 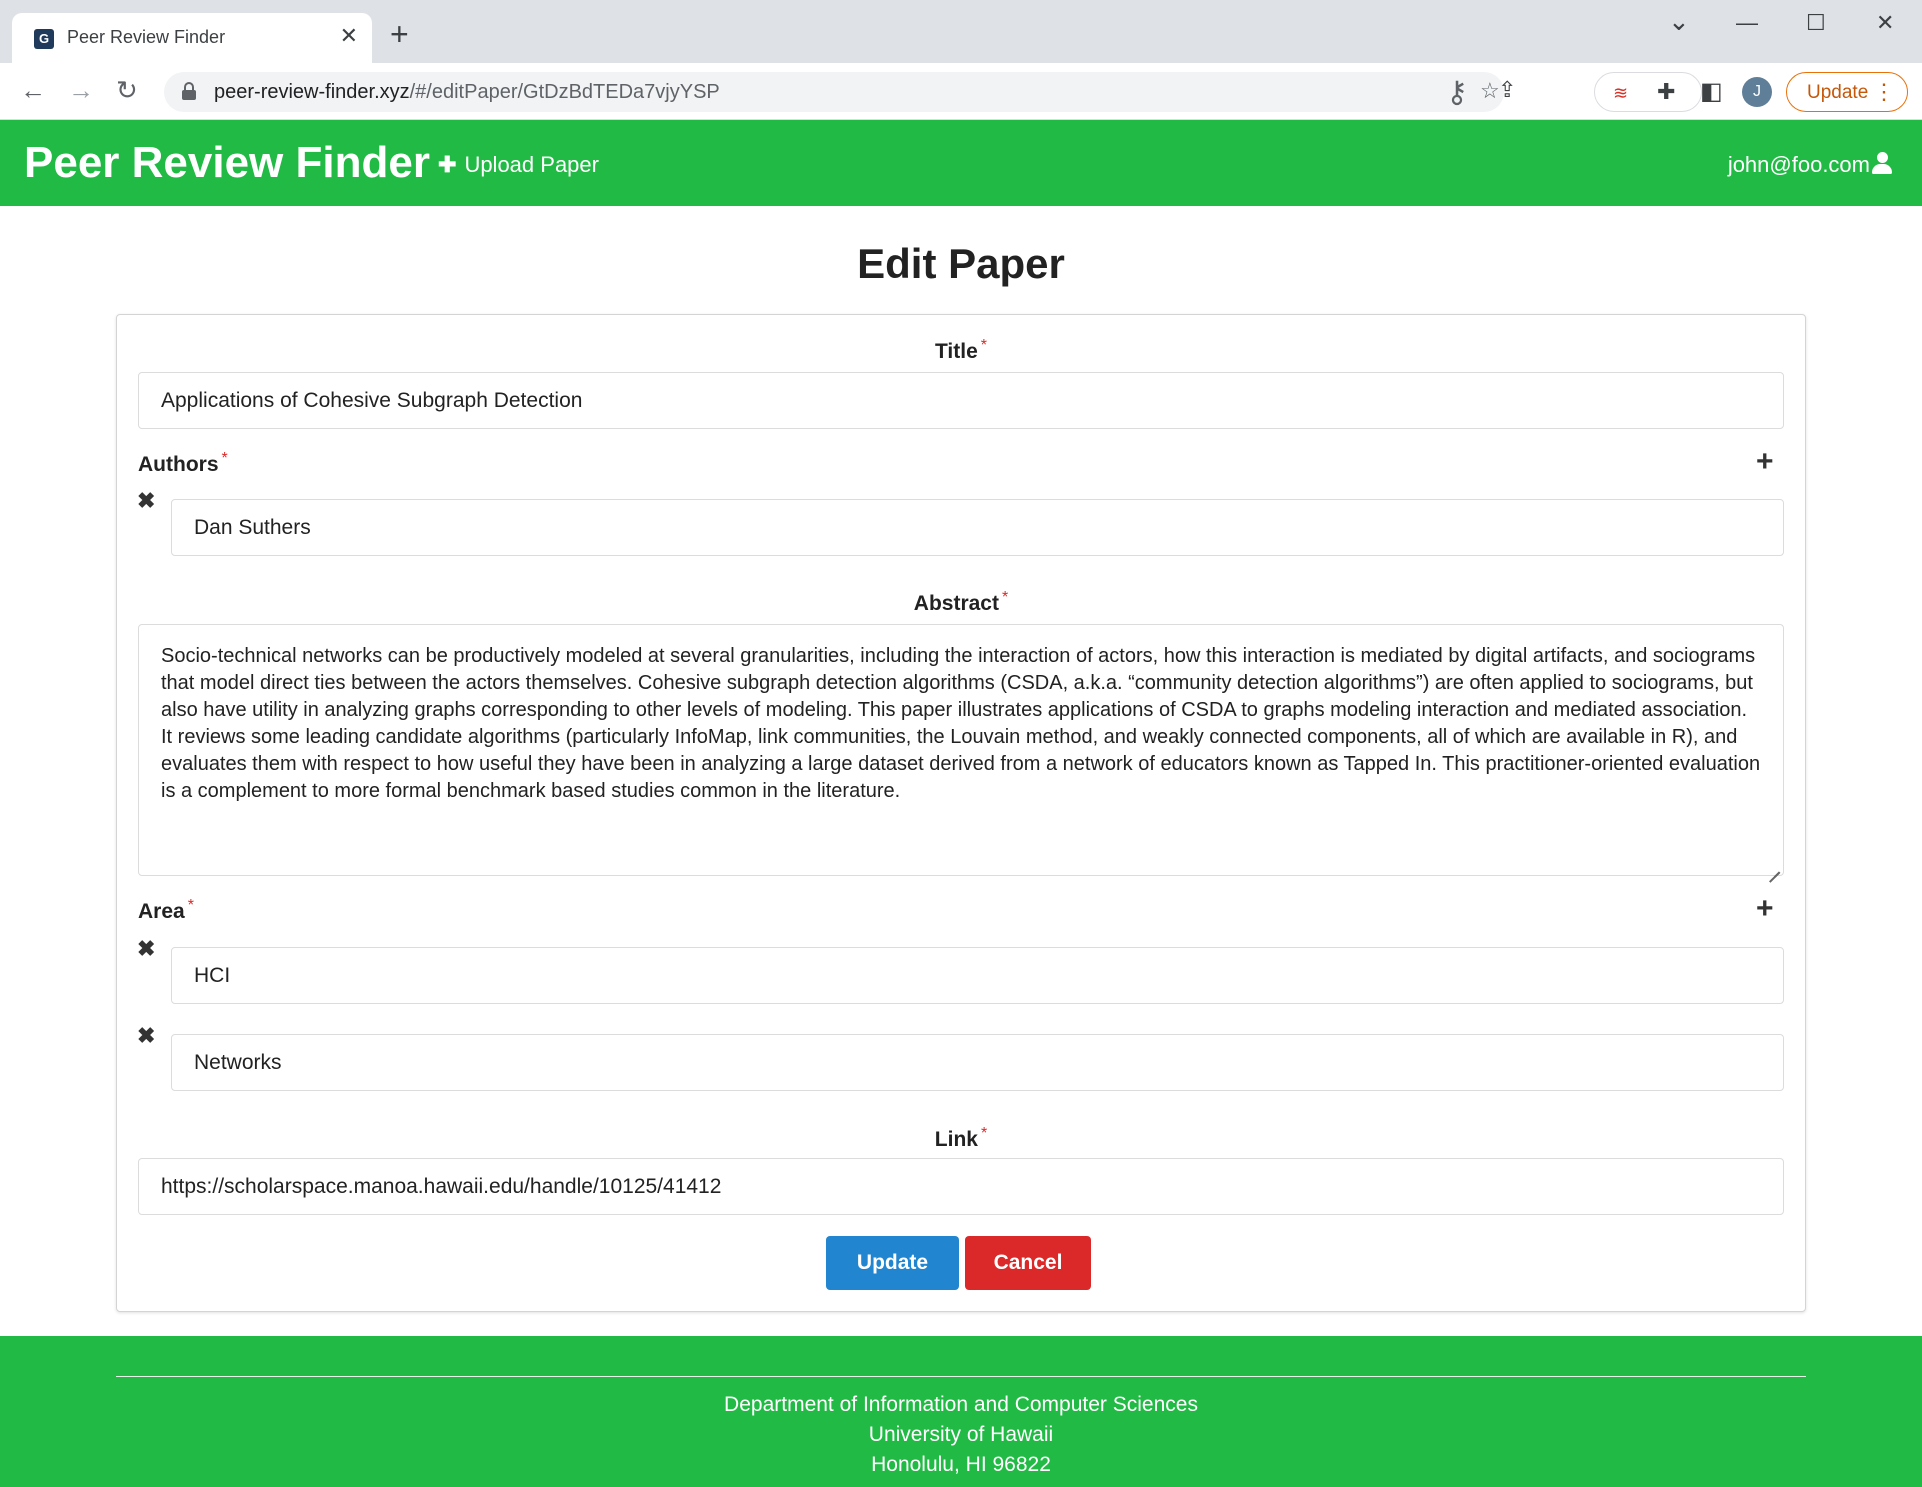 I want to click on browser-update-button: Update ⋮, so click(x=1847, y=92).